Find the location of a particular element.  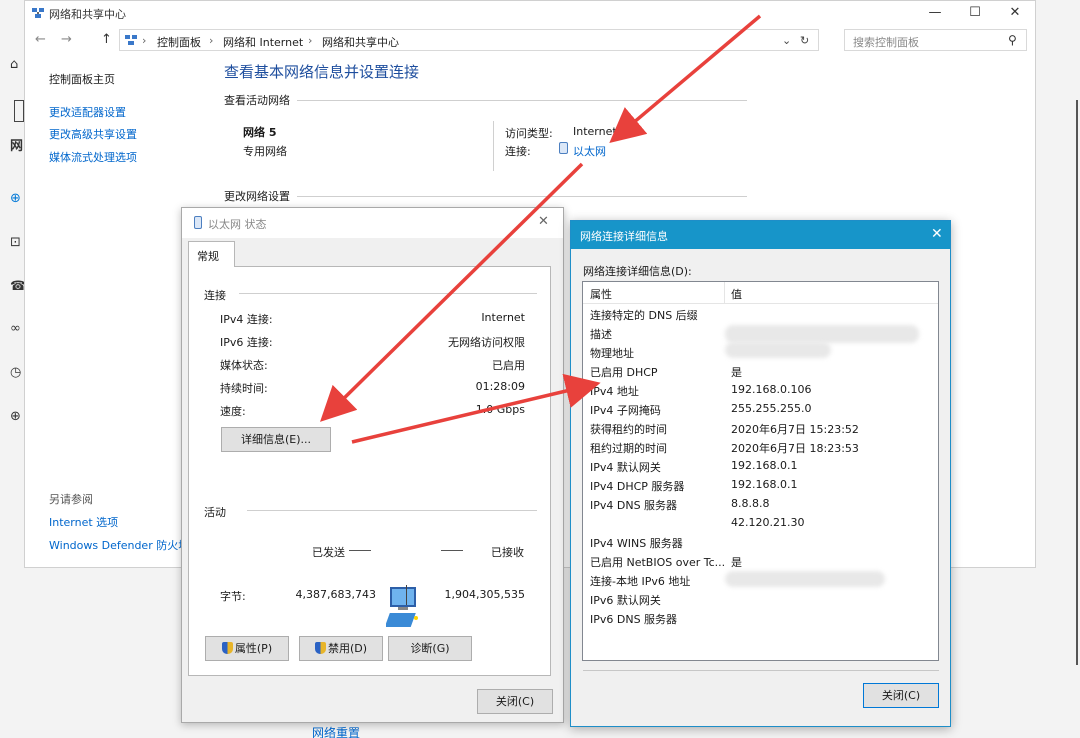

list-item: 连接特定的 DNS 后缀 is located at coordinates (760, 314).